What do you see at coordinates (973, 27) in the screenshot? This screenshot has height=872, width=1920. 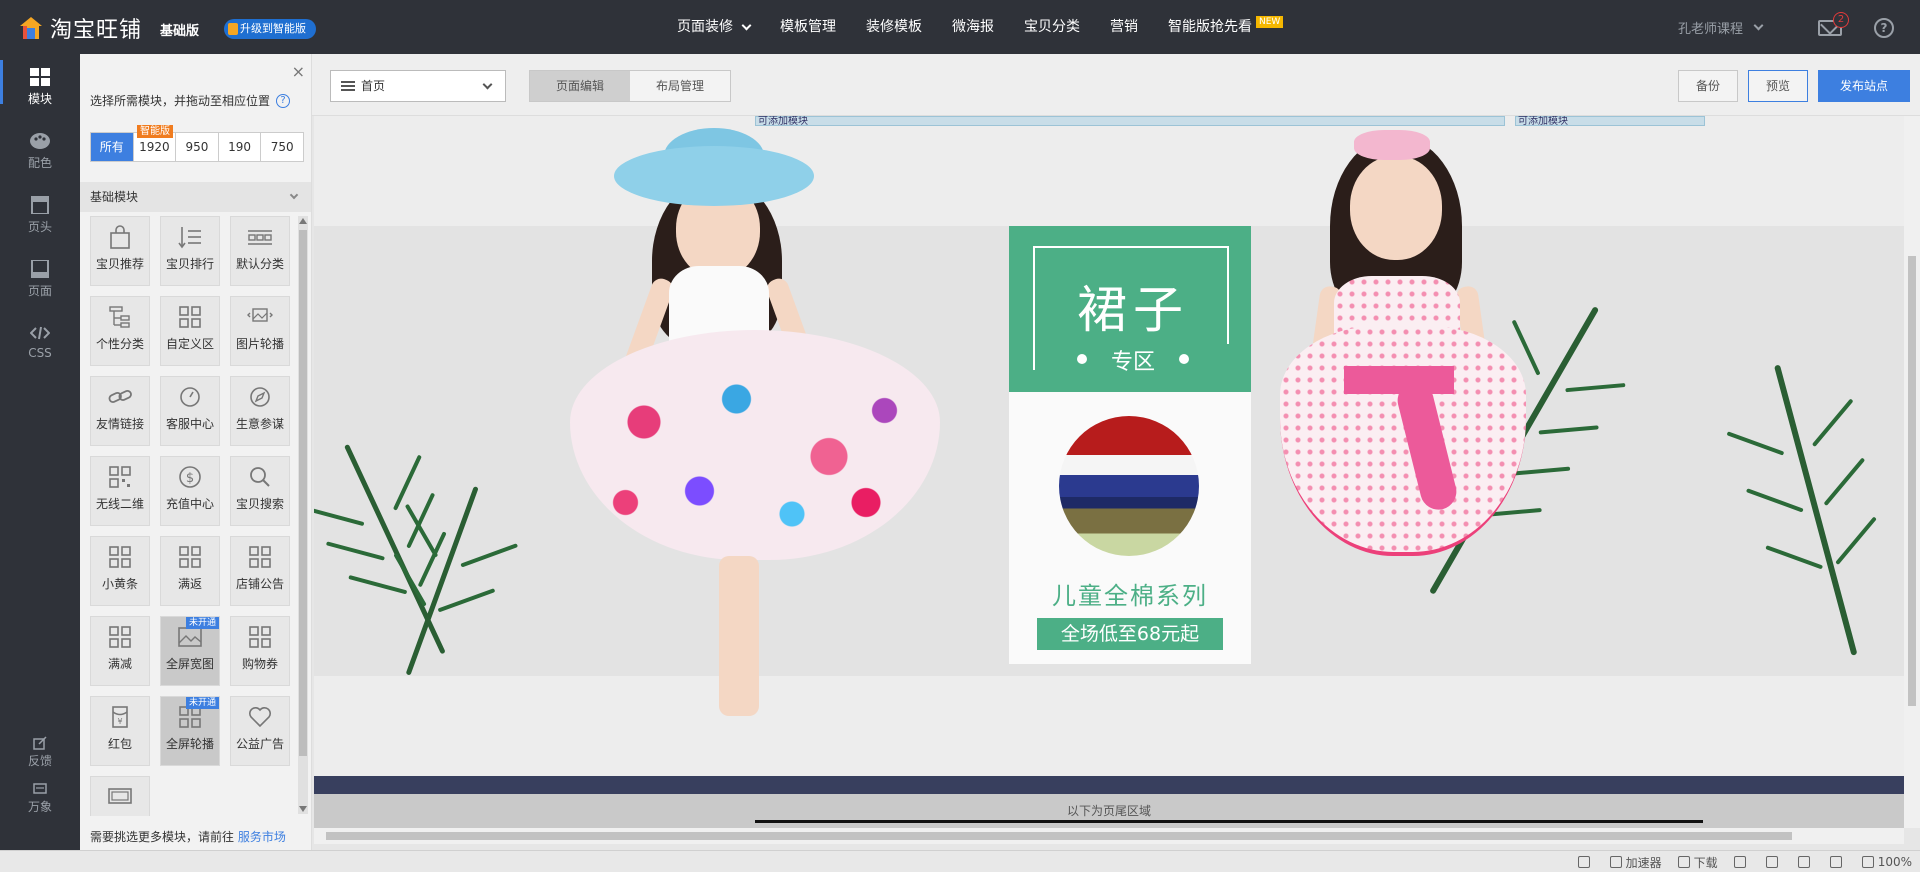 I see `nav-micro-poster: 微海报` at bounding box center [973, 27].